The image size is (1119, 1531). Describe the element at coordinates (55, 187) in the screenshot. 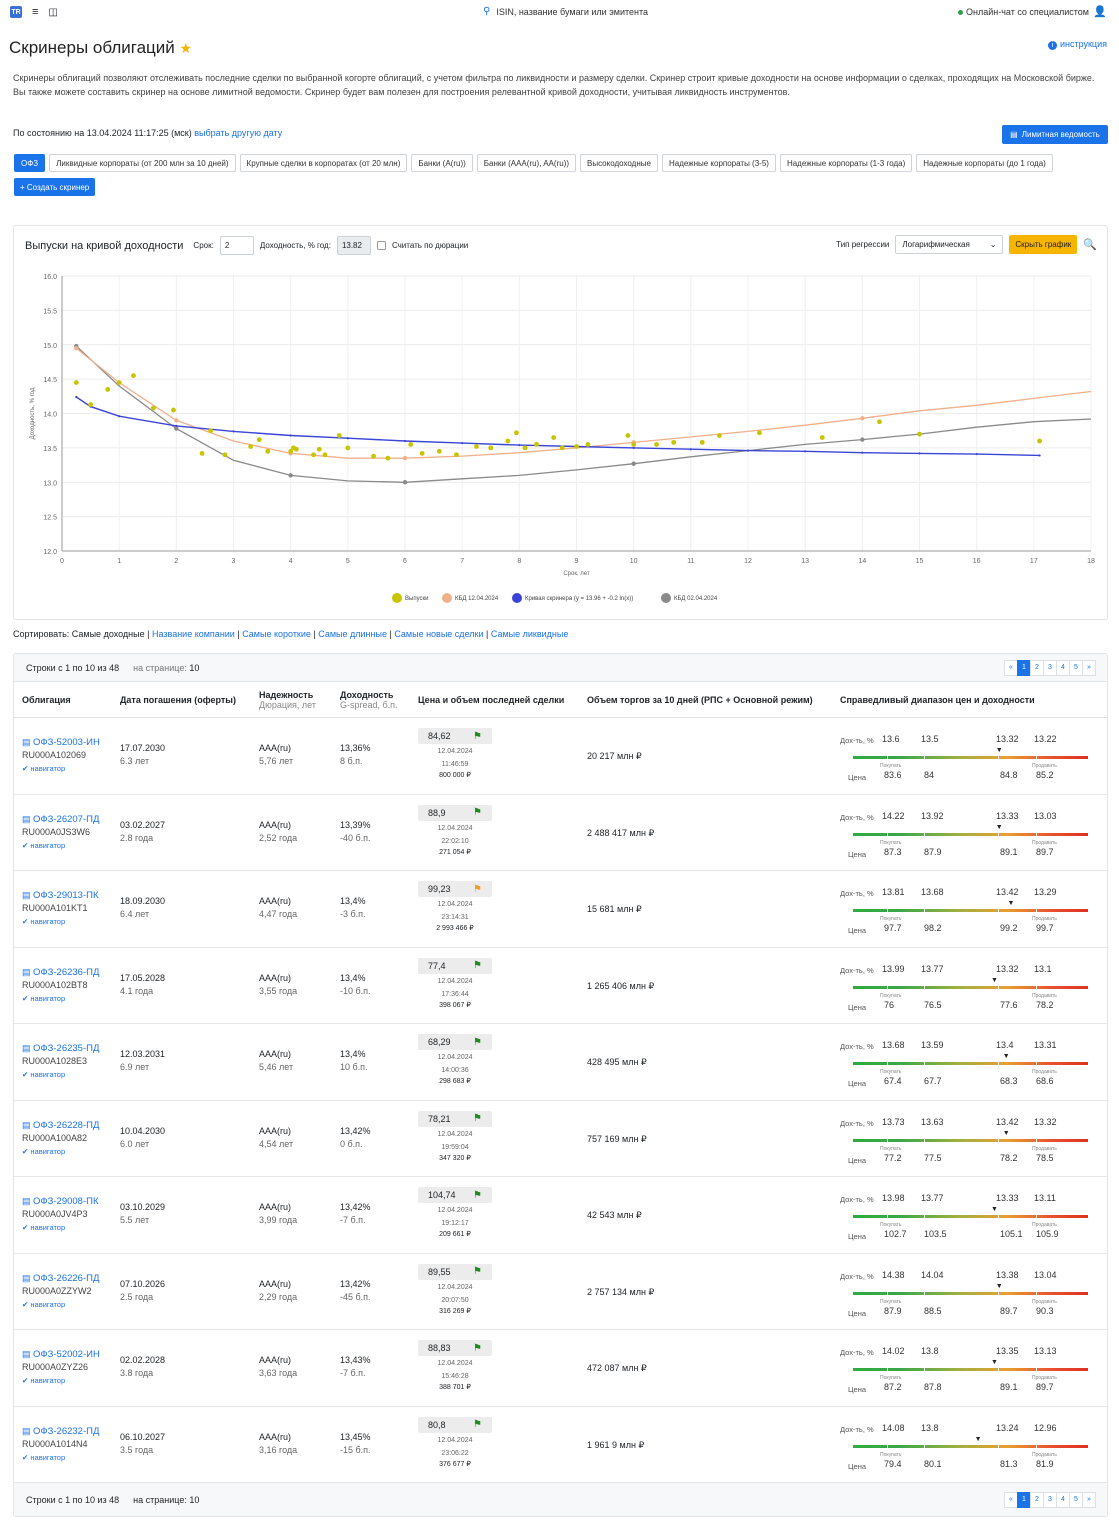

I see `create-screener-button: + Создать скринер` at that location.